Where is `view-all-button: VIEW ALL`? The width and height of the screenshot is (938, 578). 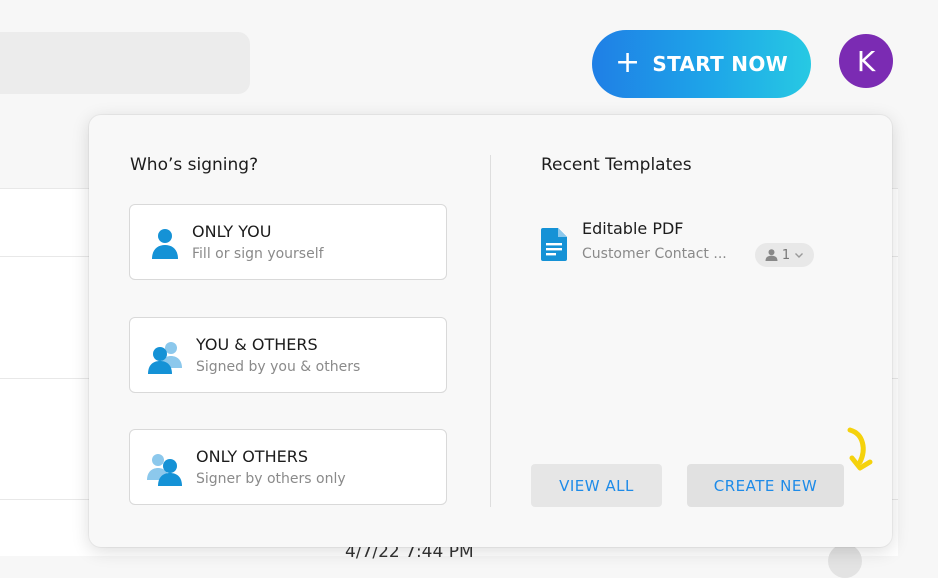
view-all-button: VIEW ALL is located at coordinates (596, 485).